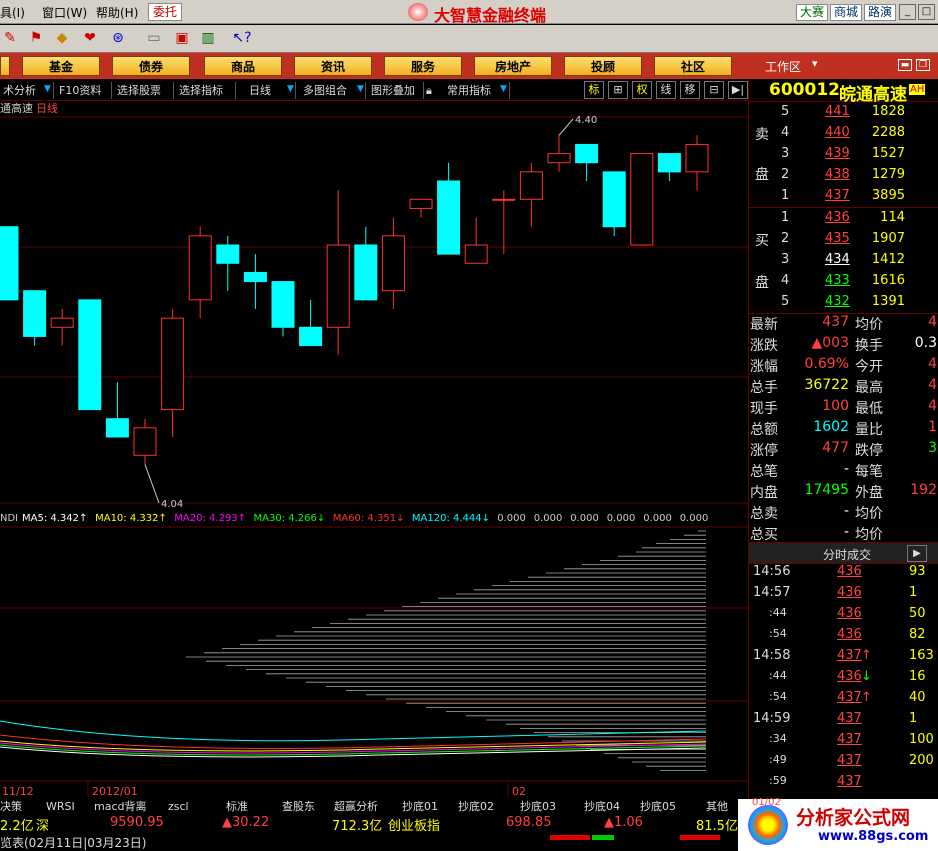  What do you see at coordinates (356, 806) in the screenshot?
I see `indicator-tab: 超赢分析` at bounding box center [356, 806].